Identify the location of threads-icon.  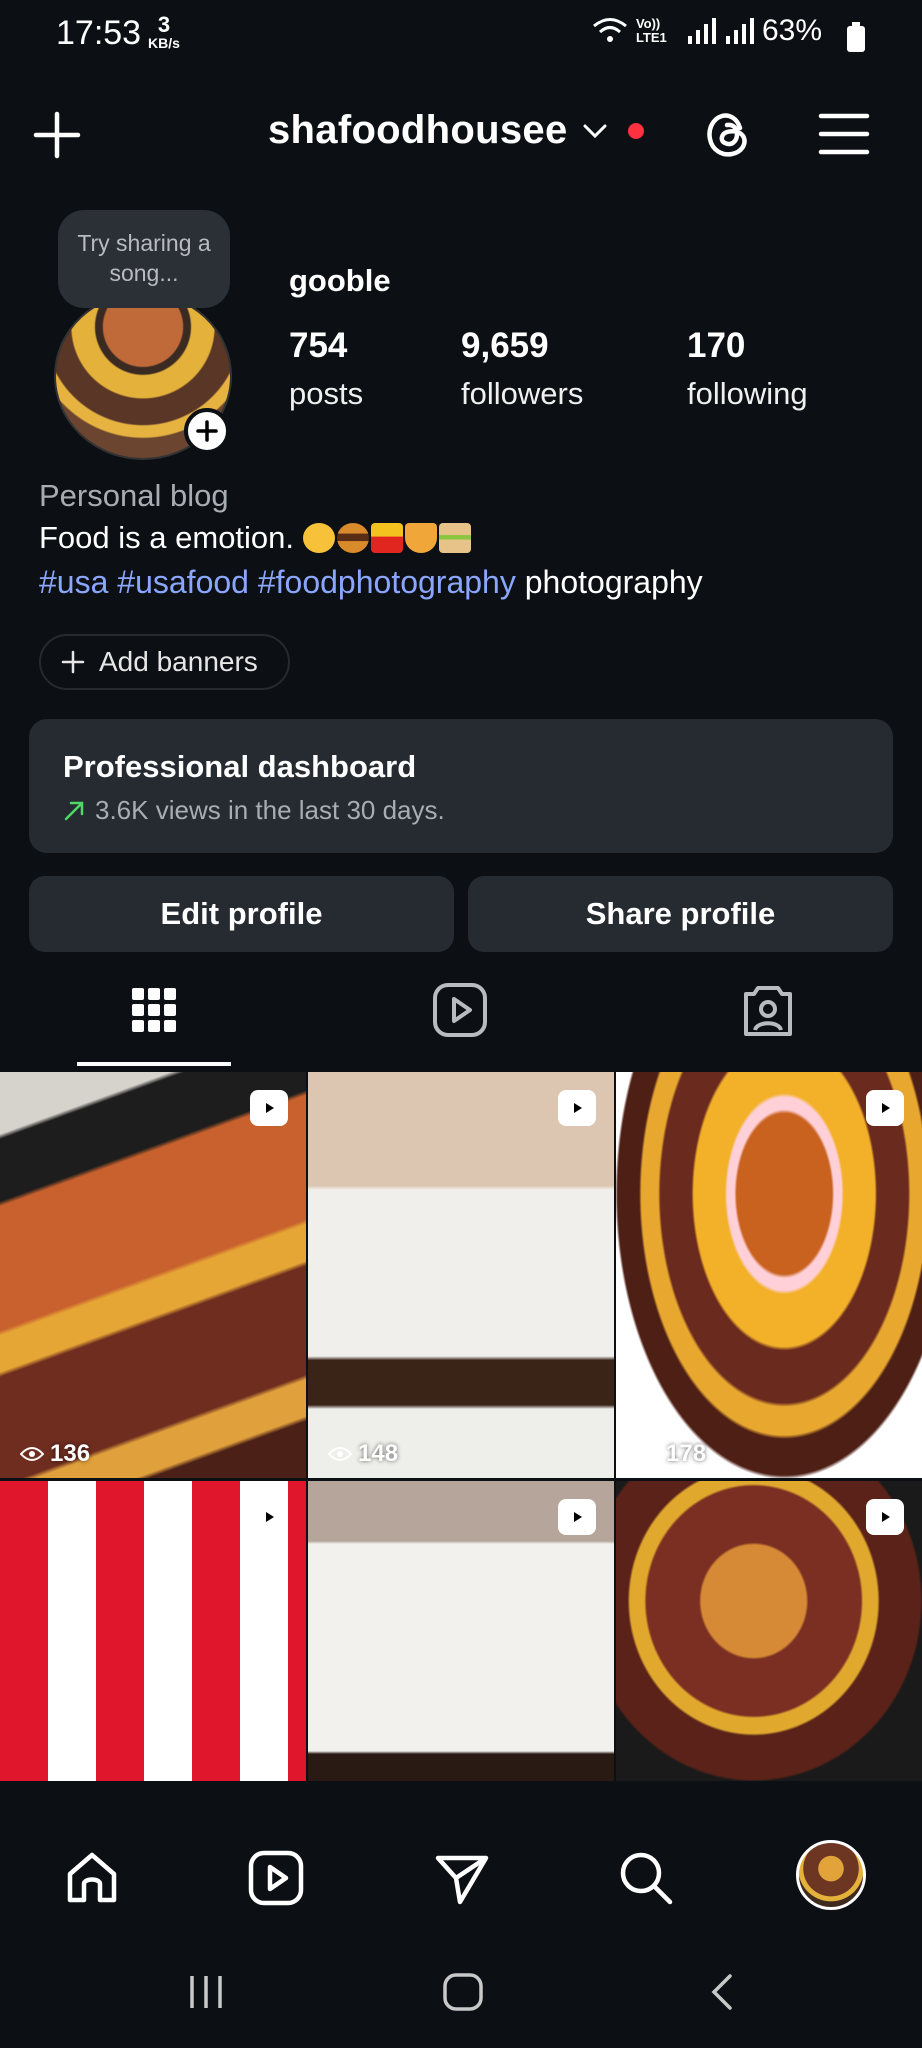
(728, 134).